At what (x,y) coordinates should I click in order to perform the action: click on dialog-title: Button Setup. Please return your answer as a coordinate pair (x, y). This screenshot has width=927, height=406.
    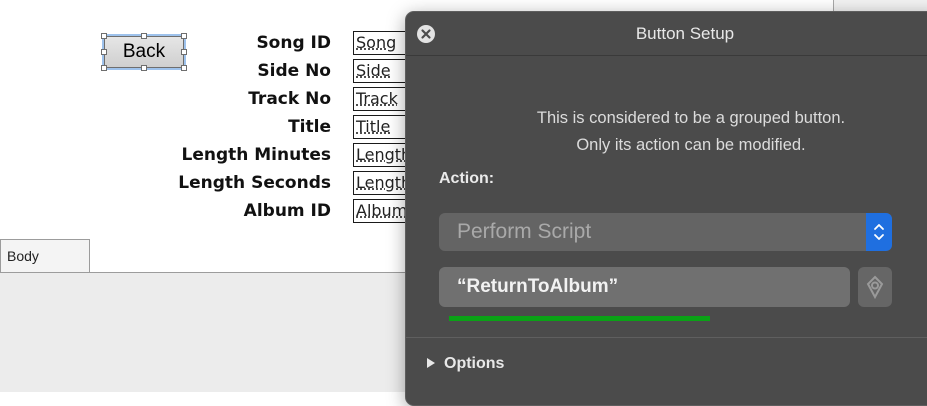
    Looking at the image, I should click on (666, 34).